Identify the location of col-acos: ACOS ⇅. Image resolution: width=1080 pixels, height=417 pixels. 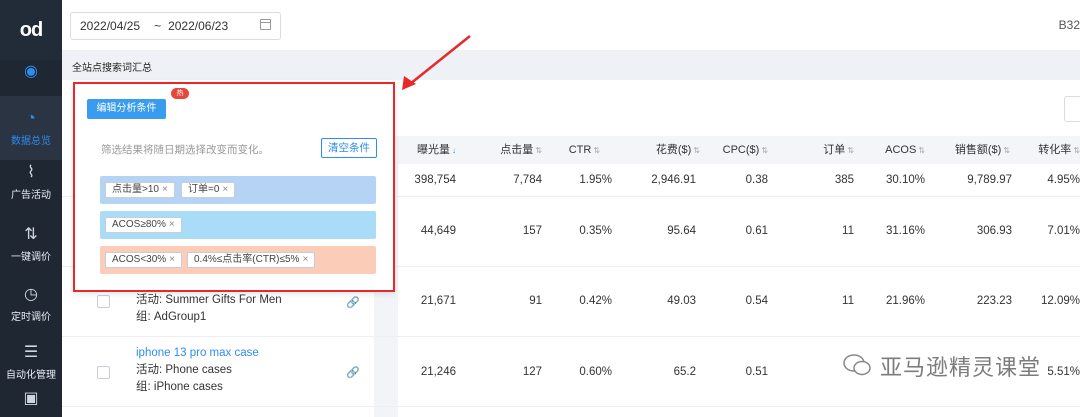
(896, 150).